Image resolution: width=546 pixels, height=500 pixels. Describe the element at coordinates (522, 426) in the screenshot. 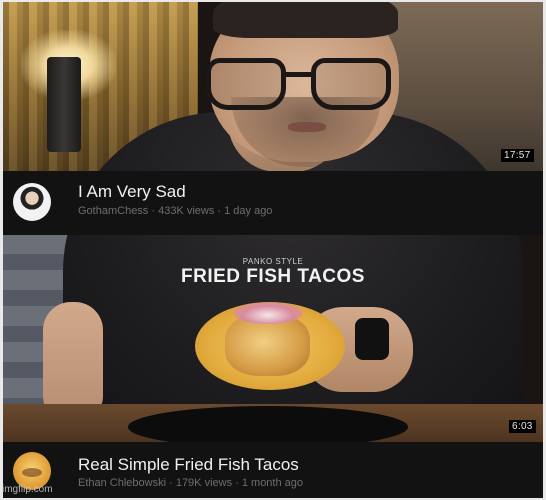

I see `video-duration-badge: 6:03` at that location.